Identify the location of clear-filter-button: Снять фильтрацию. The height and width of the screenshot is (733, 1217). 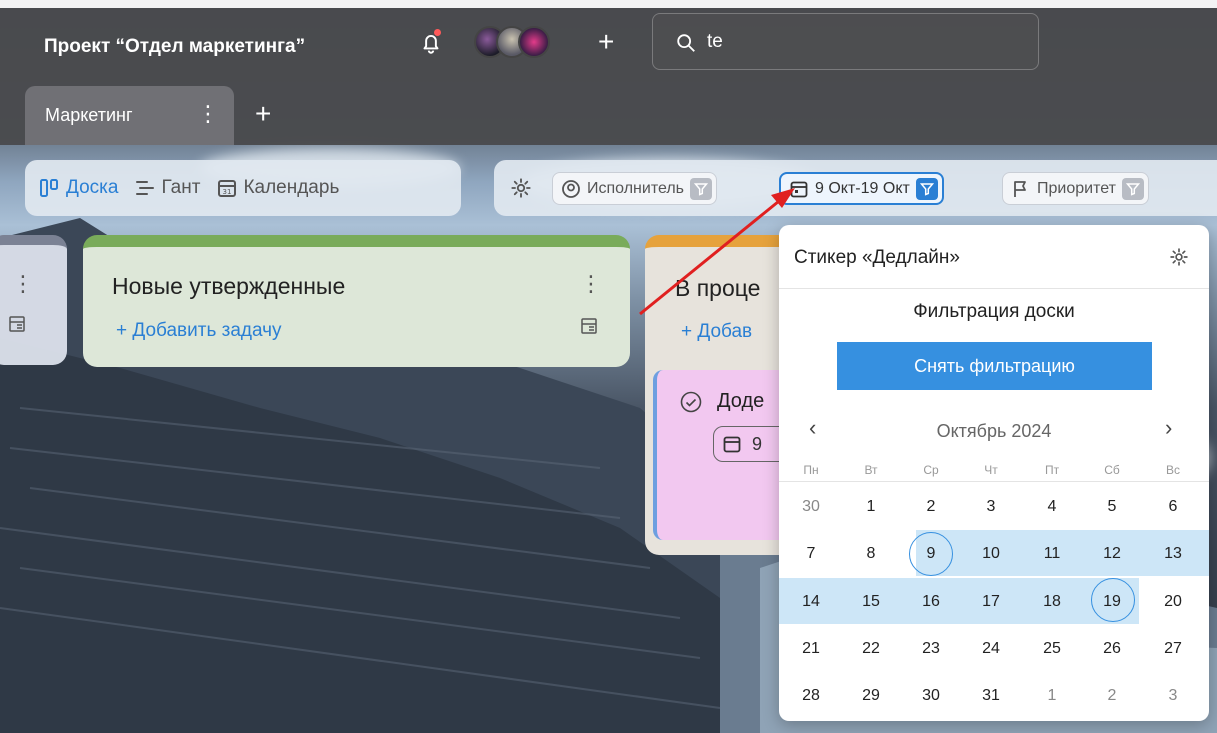
(994, 366).